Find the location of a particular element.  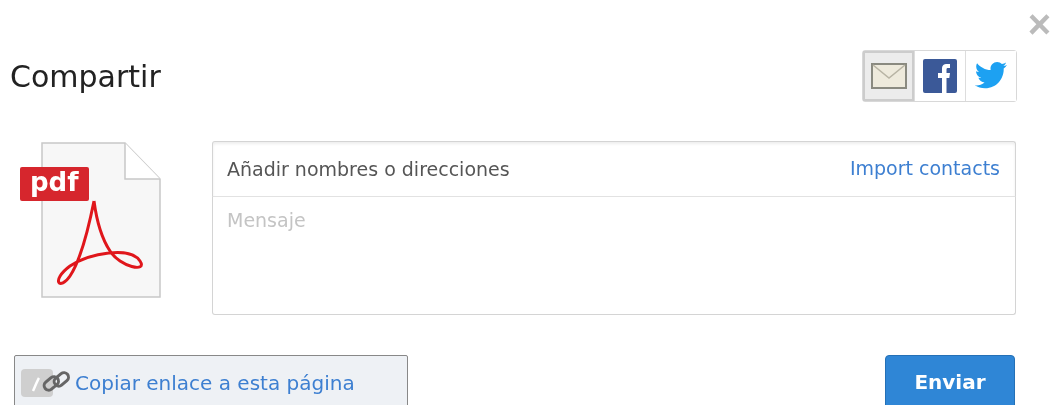

envelope-icon is located at coordinates (888, 76).